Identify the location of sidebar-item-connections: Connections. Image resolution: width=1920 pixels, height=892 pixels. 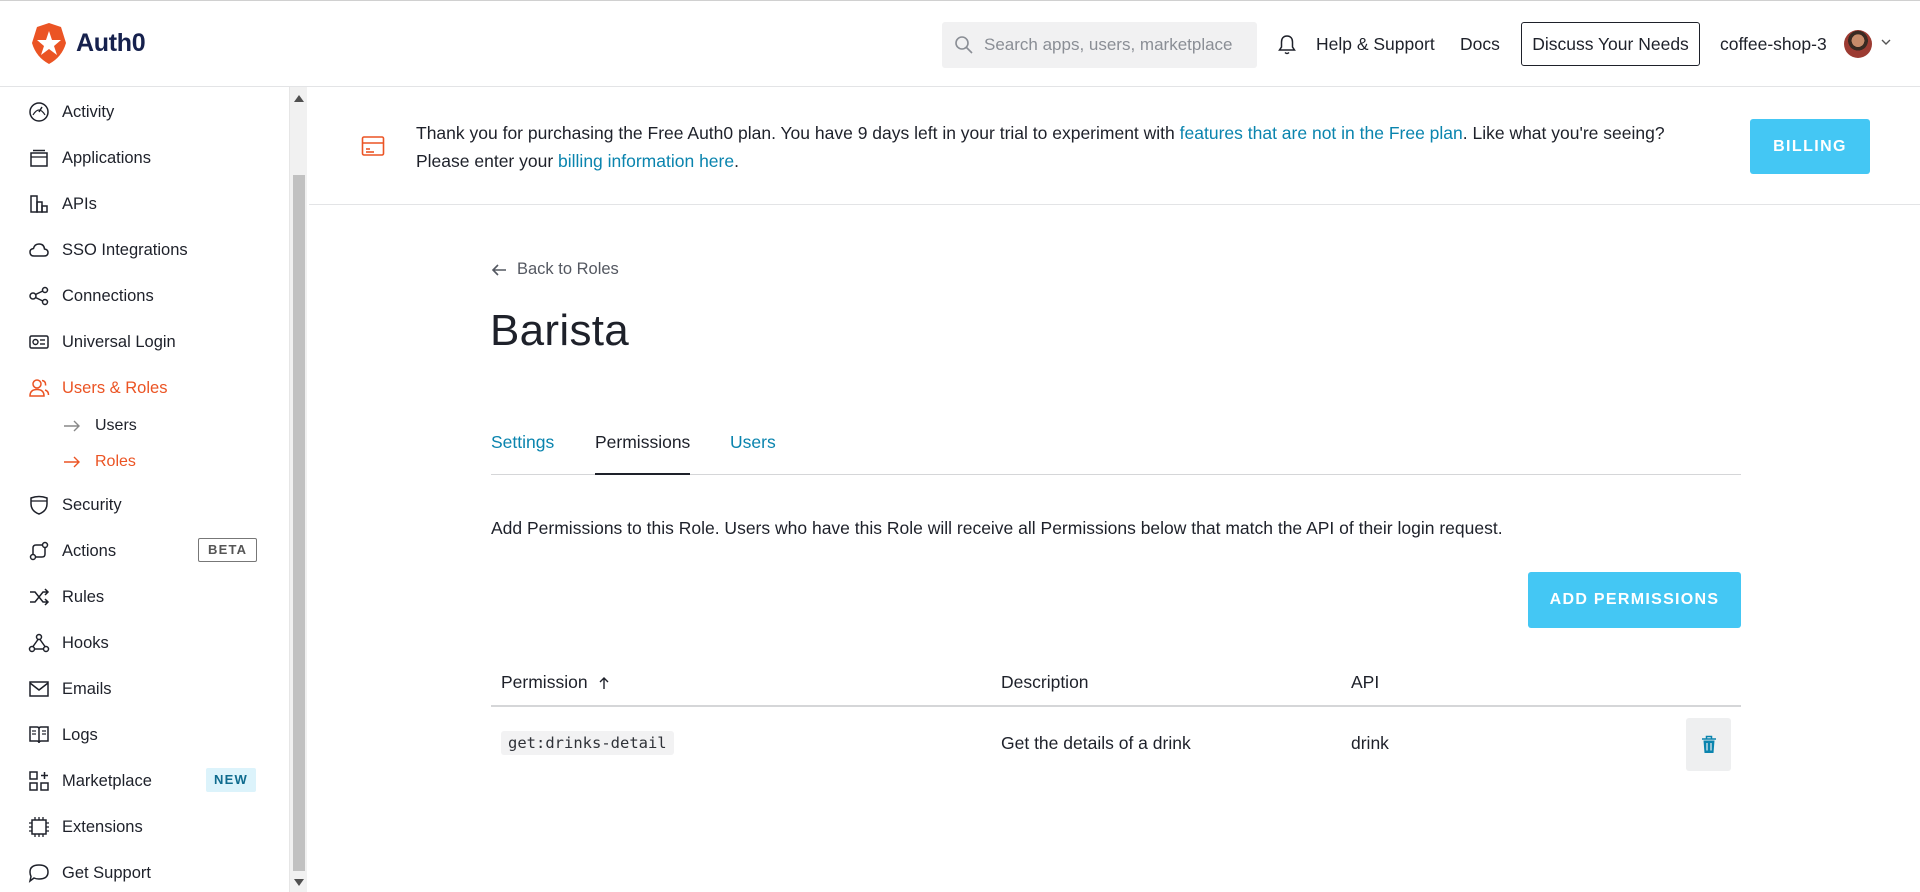
(91, 296).